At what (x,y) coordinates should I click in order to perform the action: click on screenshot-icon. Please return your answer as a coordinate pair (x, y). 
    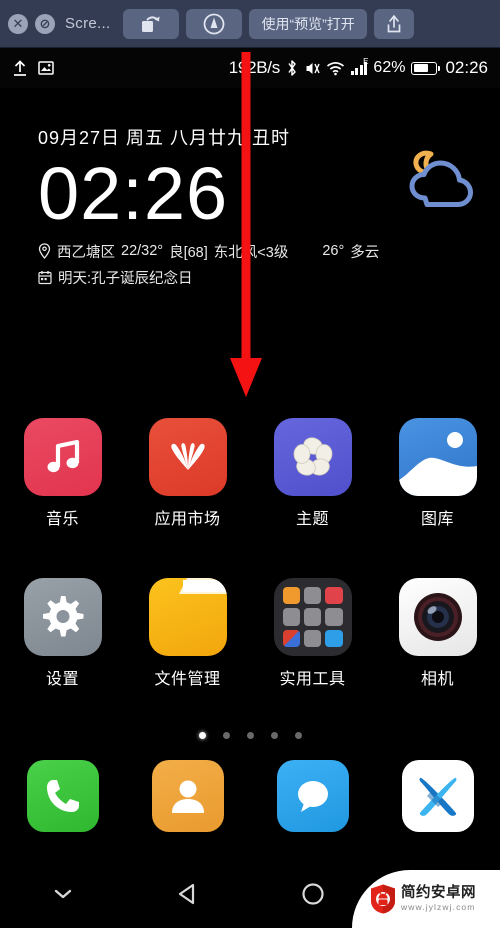
    Looking at the image, I should click on (46, 68).